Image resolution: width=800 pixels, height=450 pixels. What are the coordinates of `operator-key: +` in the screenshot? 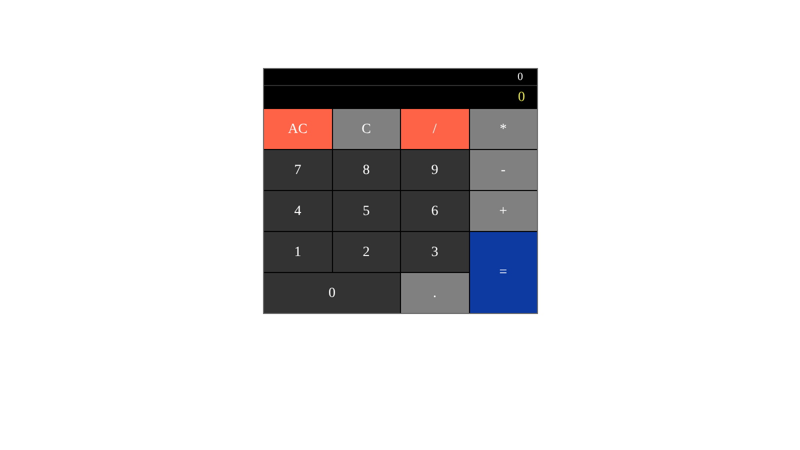 It's located at (503, 211).